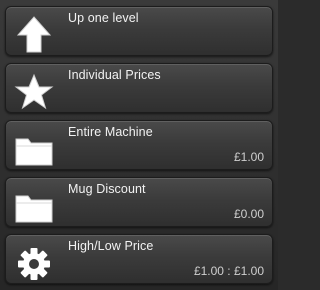 This screenshot has height=290, width=320. I want to click on star-icon, so click(34, 91).